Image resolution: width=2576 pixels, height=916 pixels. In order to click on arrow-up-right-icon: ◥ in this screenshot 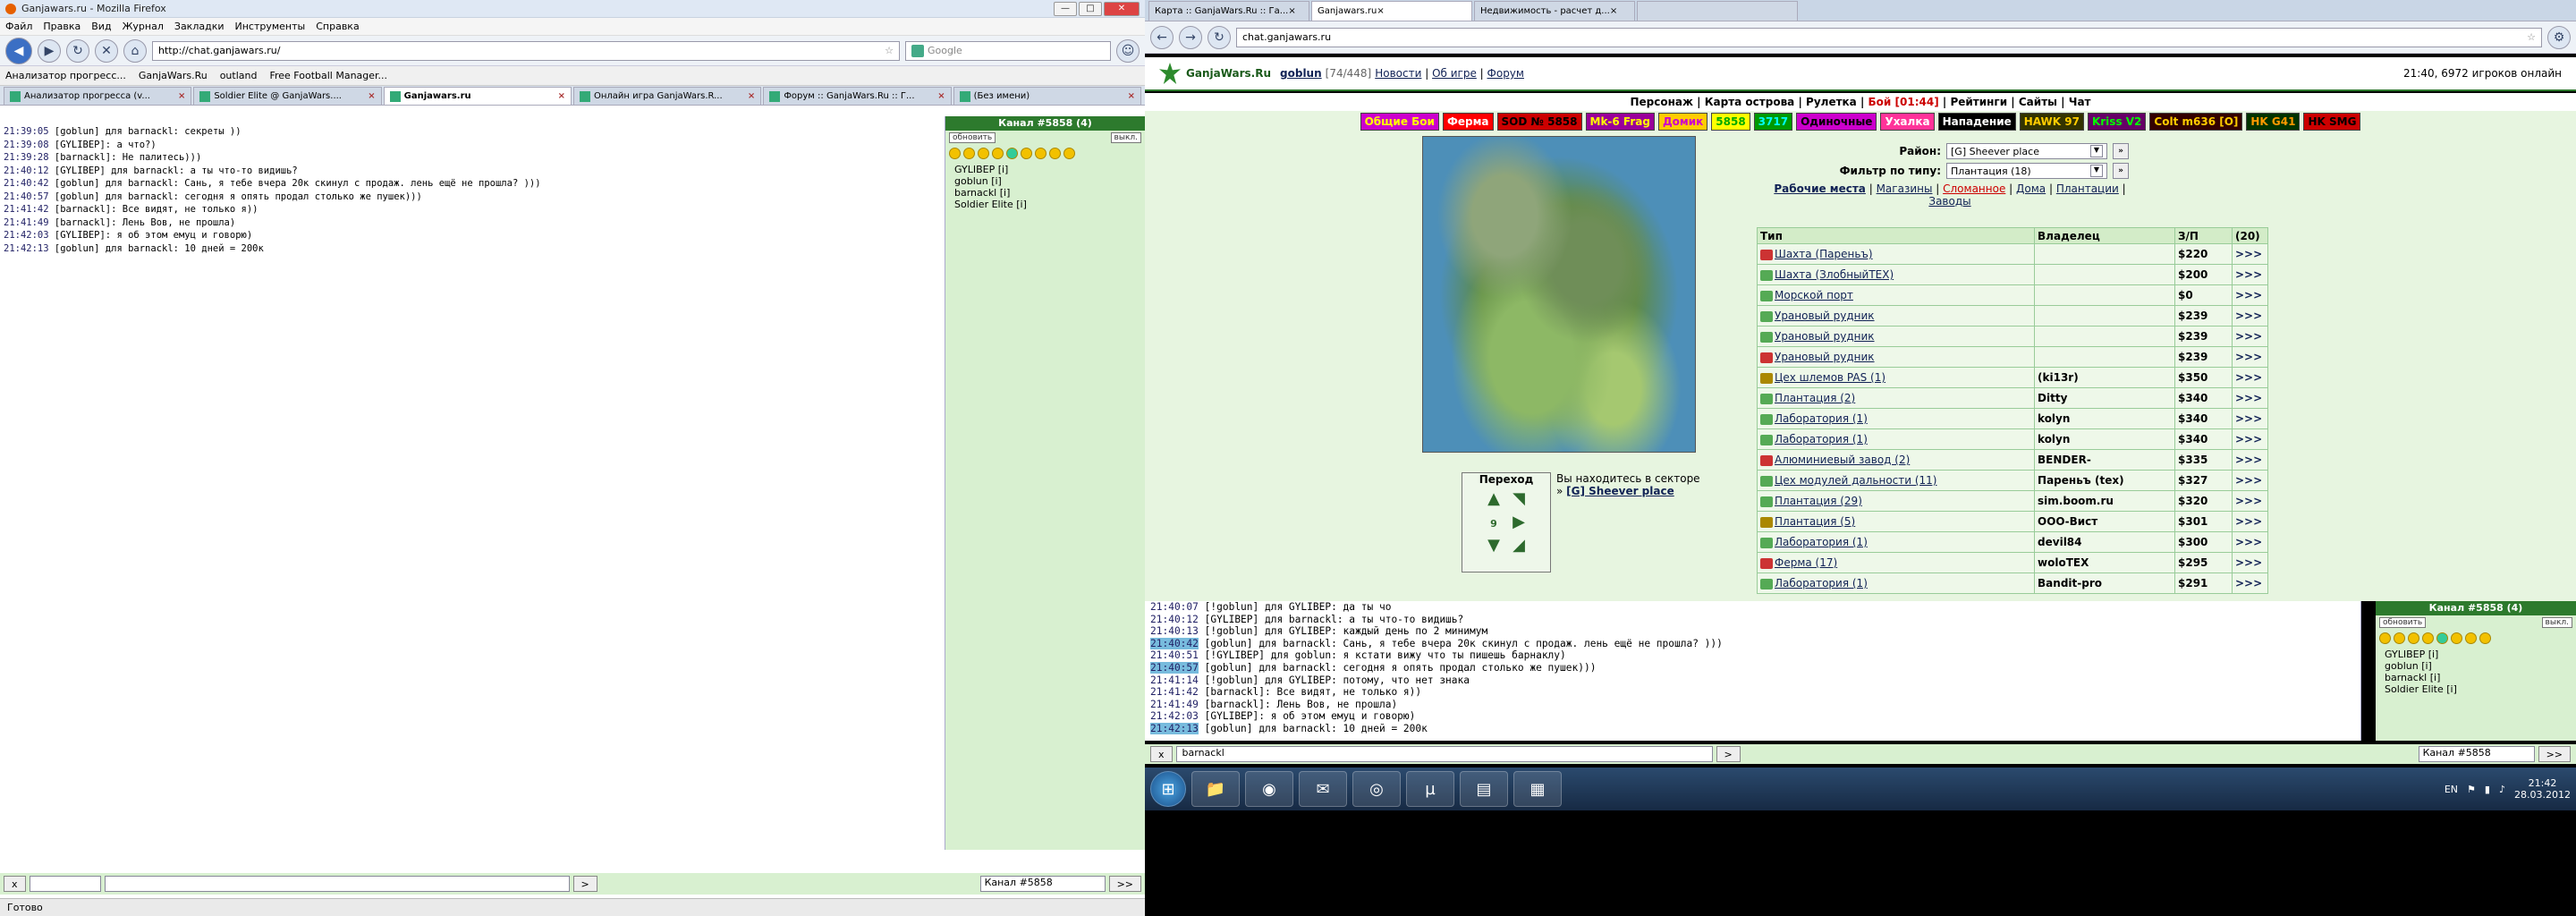, I will do `click(1518, 501)`.